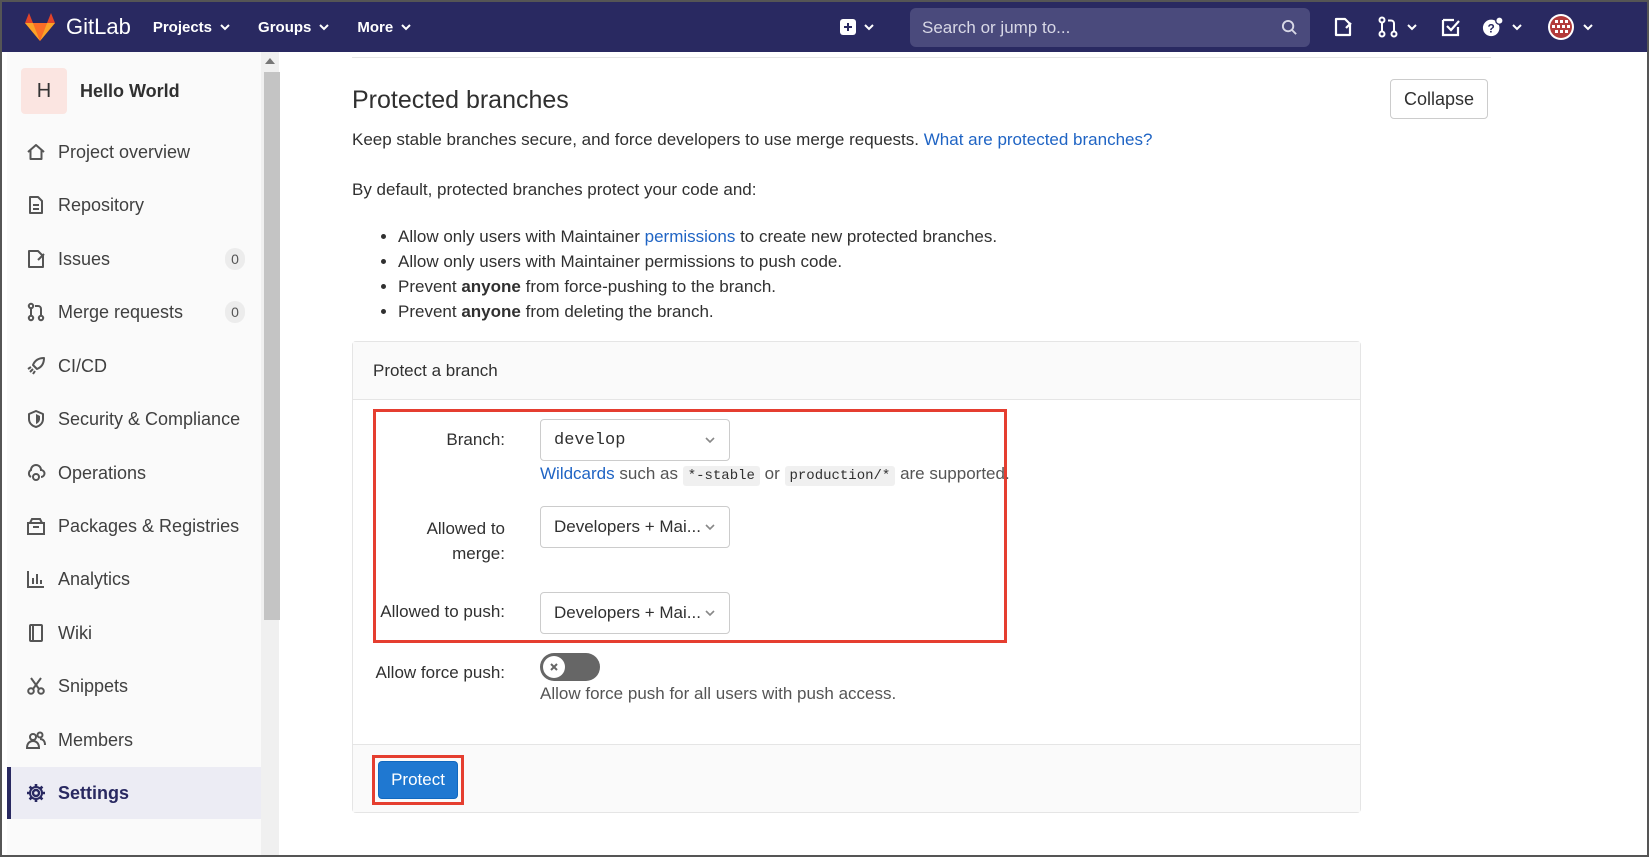 The height and width of the screenshot is (857, 1649). I want to click on rocket-icon, so click(36, 366).